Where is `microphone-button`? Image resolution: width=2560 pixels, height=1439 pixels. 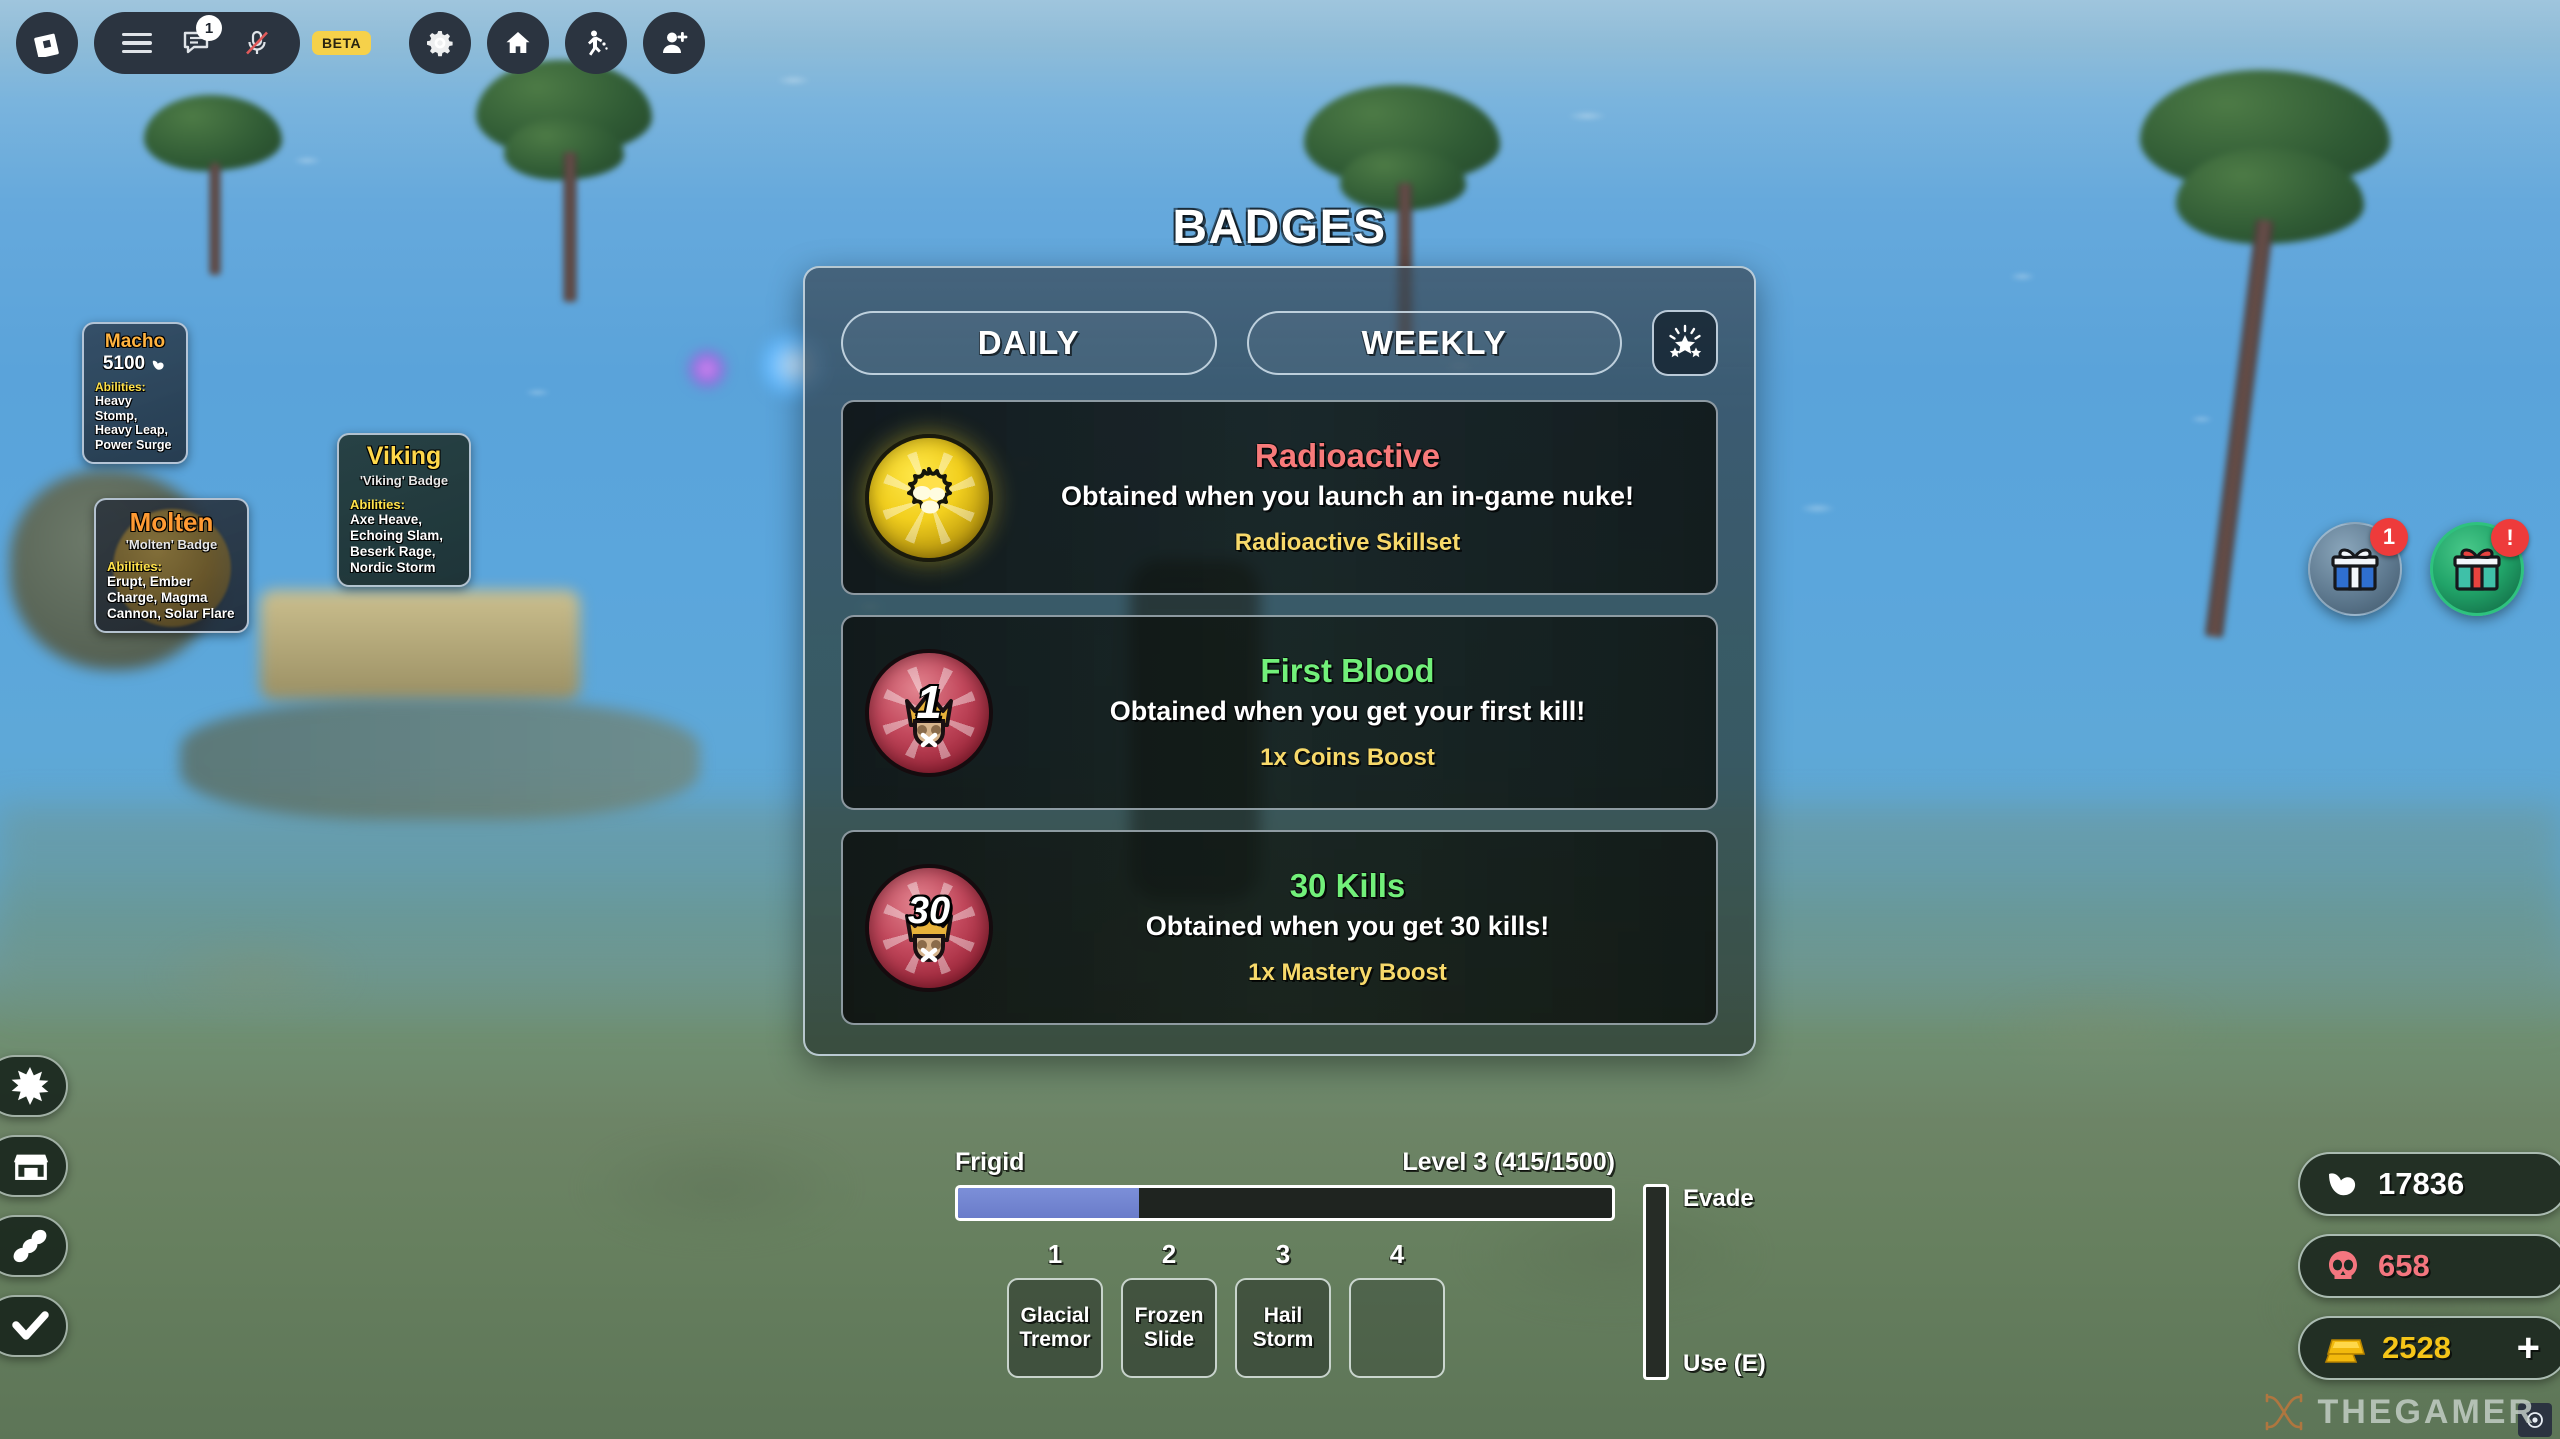
microphone-button is located at coordinates (257, 43).